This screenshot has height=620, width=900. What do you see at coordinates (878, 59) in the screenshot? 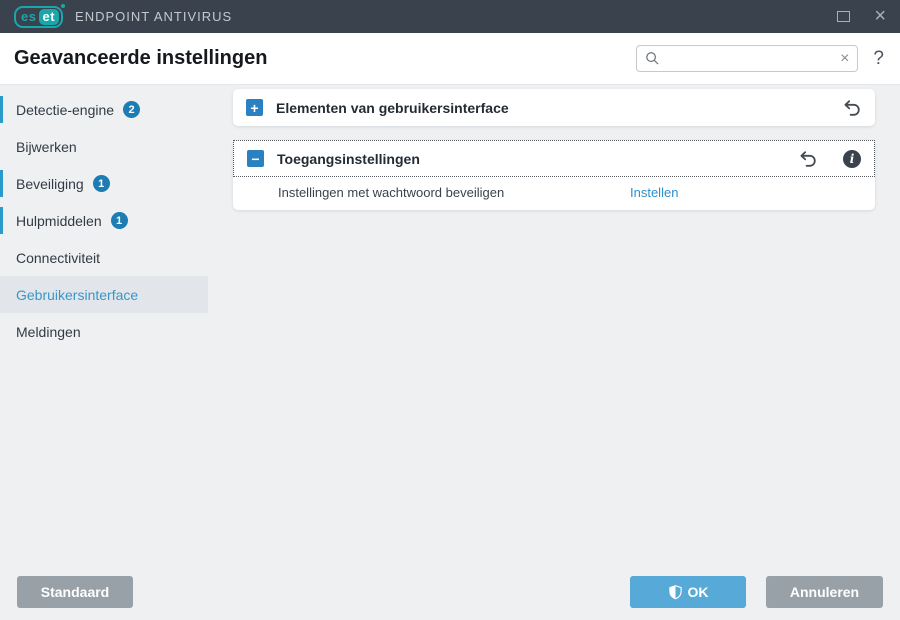
I see `help-icon: ?` at bounding box center [878, 59].